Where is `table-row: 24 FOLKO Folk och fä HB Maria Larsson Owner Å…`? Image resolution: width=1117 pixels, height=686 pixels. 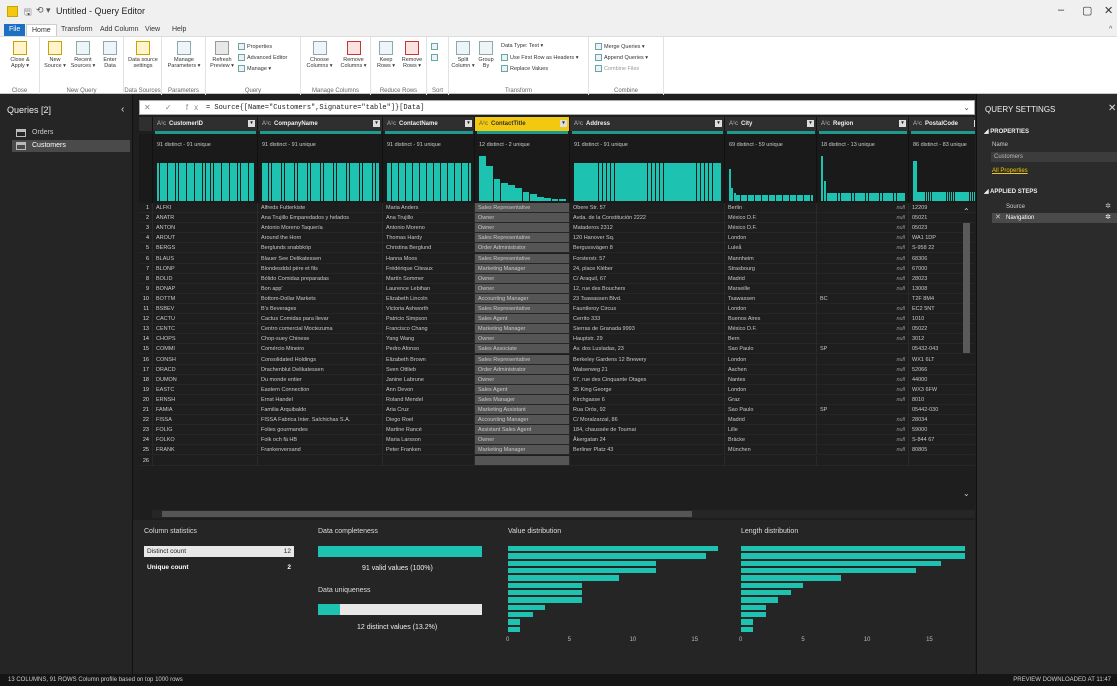 table-row: 24 FOLKO Folk och fä HB Maria Larsson Owner Å… is located at coordinates (557, 440).